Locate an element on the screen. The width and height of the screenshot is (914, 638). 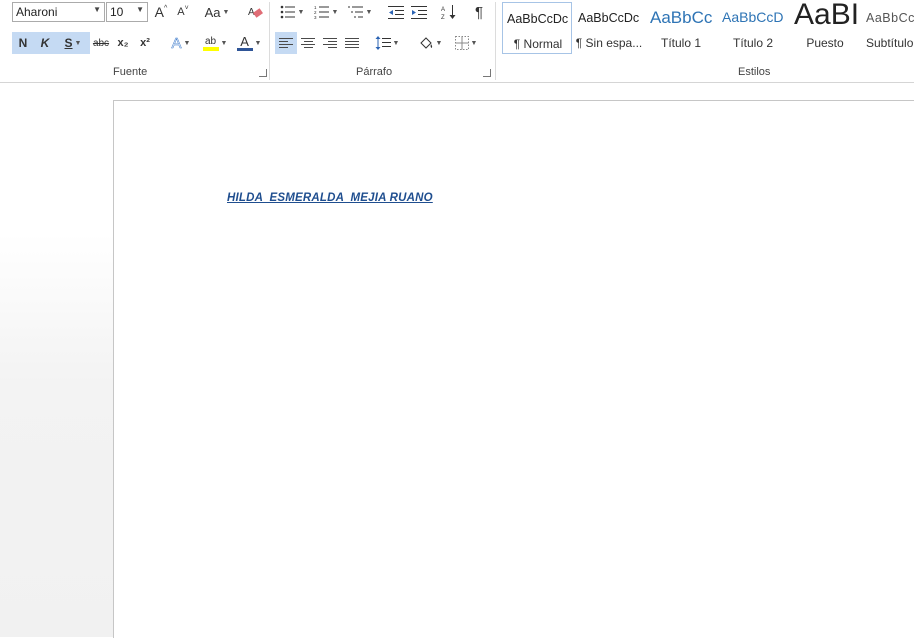
multilevel-list-button: ▼ is located at coordinates (360, 12).